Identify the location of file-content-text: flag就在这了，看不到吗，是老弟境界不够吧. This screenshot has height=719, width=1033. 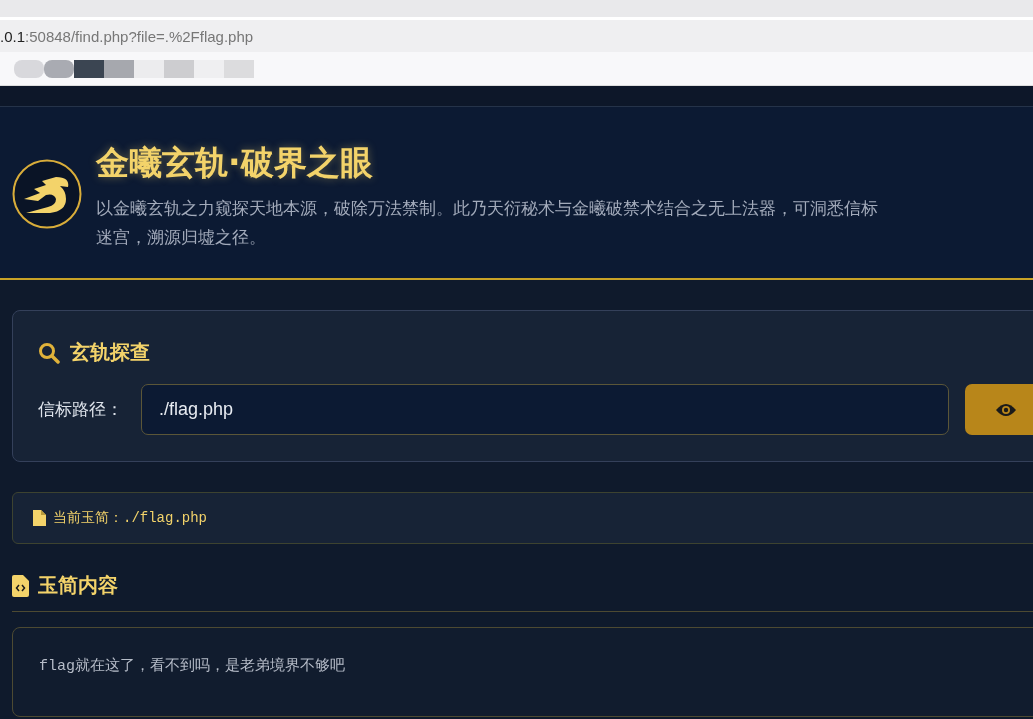
(192, 665).